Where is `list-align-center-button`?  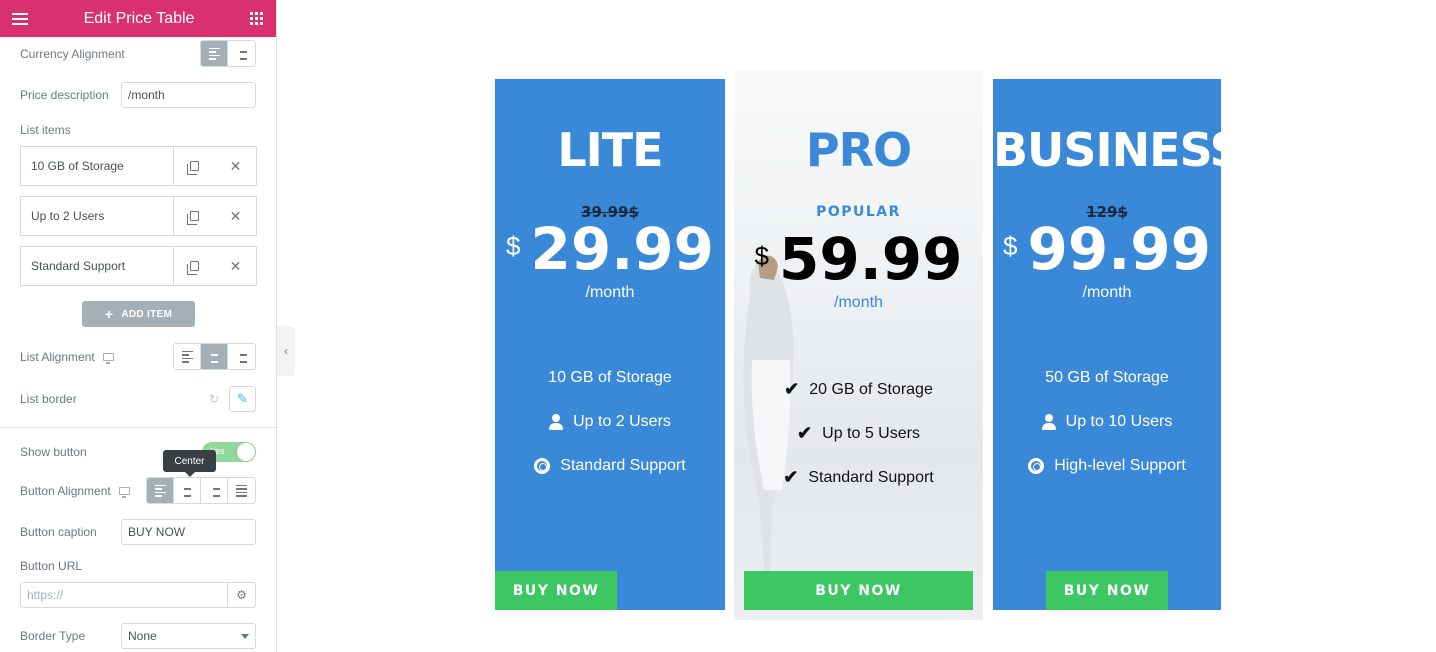 list-align-center-button is located at coordinates (214, 356).